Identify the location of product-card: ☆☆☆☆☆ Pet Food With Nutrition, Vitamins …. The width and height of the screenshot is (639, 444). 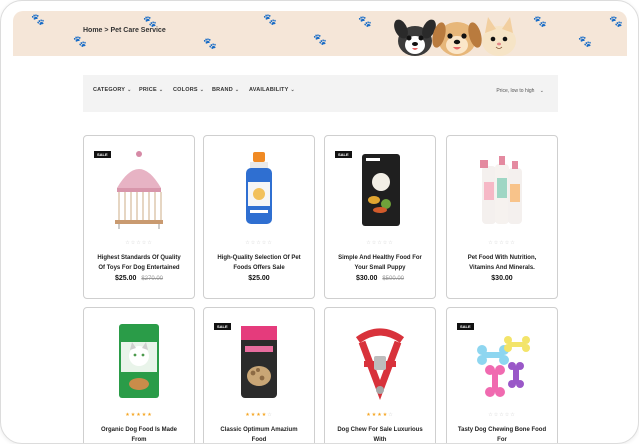
(502, 217).